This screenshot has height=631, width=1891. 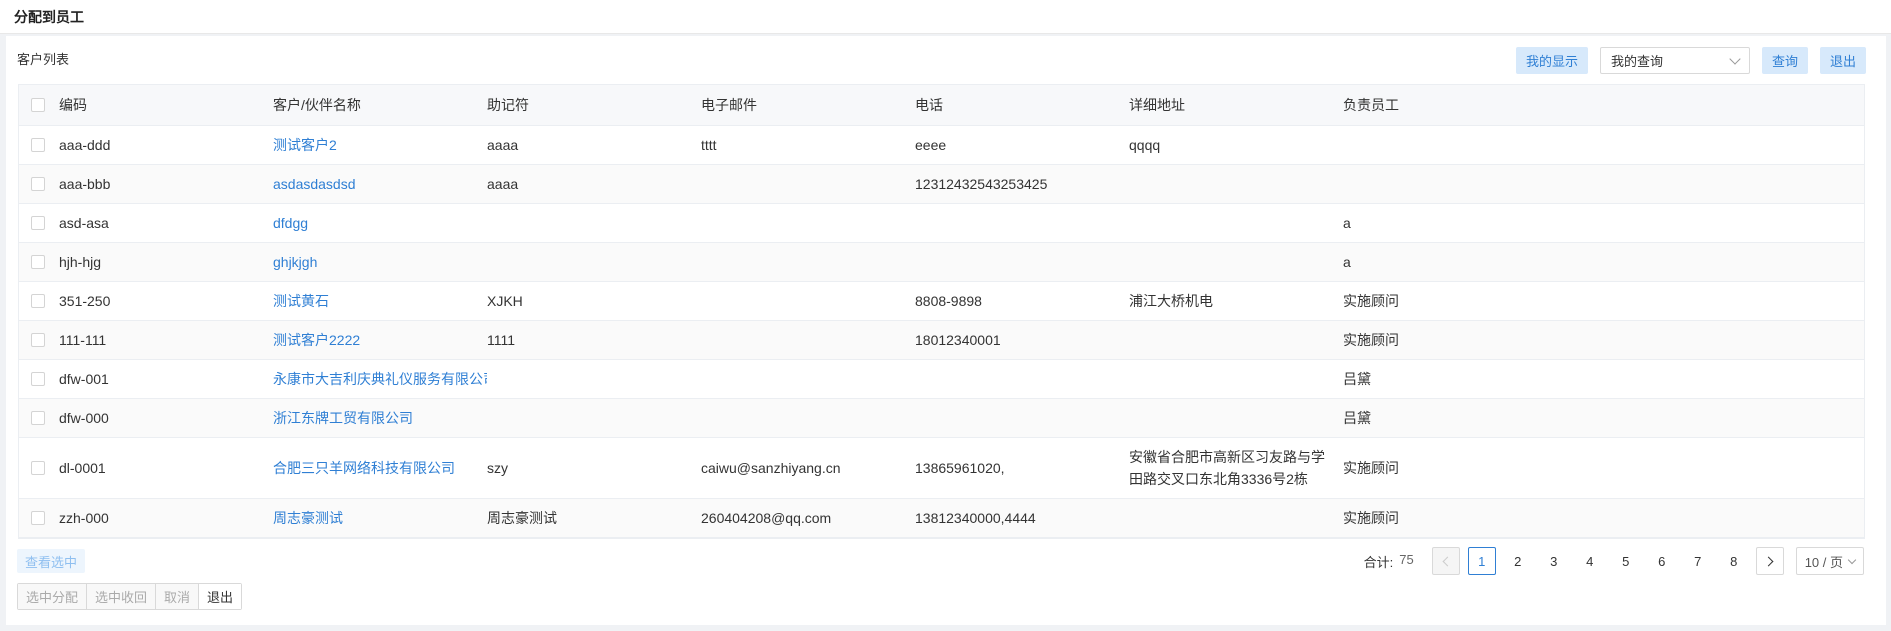 I want to click on my-display-button: 我的显示, so click(x=1551, y=60).